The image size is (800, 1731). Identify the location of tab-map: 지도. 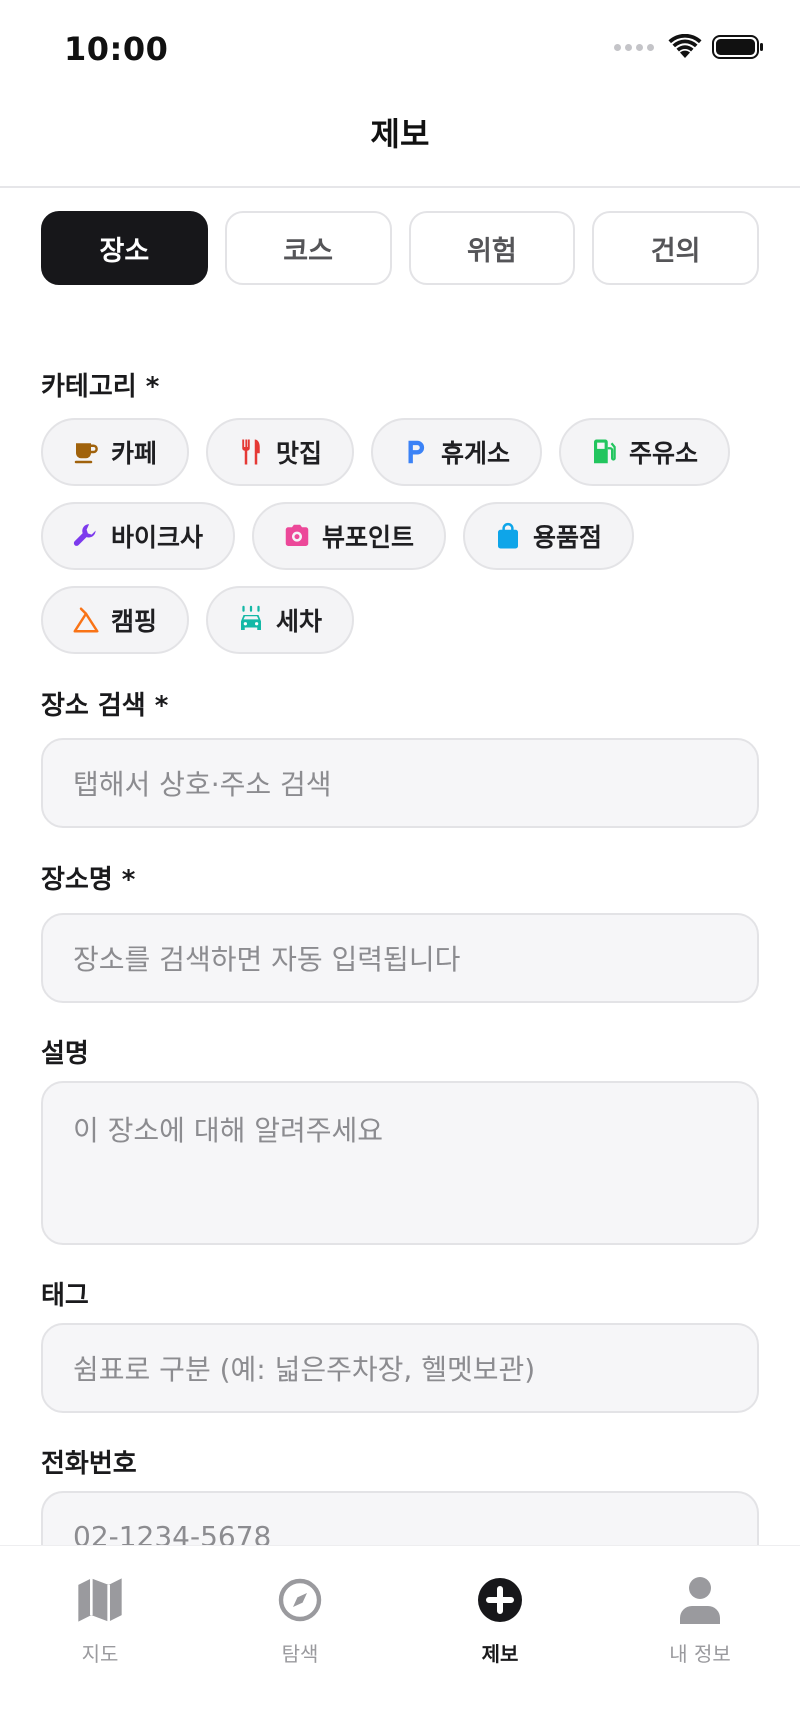
(100, 1638).